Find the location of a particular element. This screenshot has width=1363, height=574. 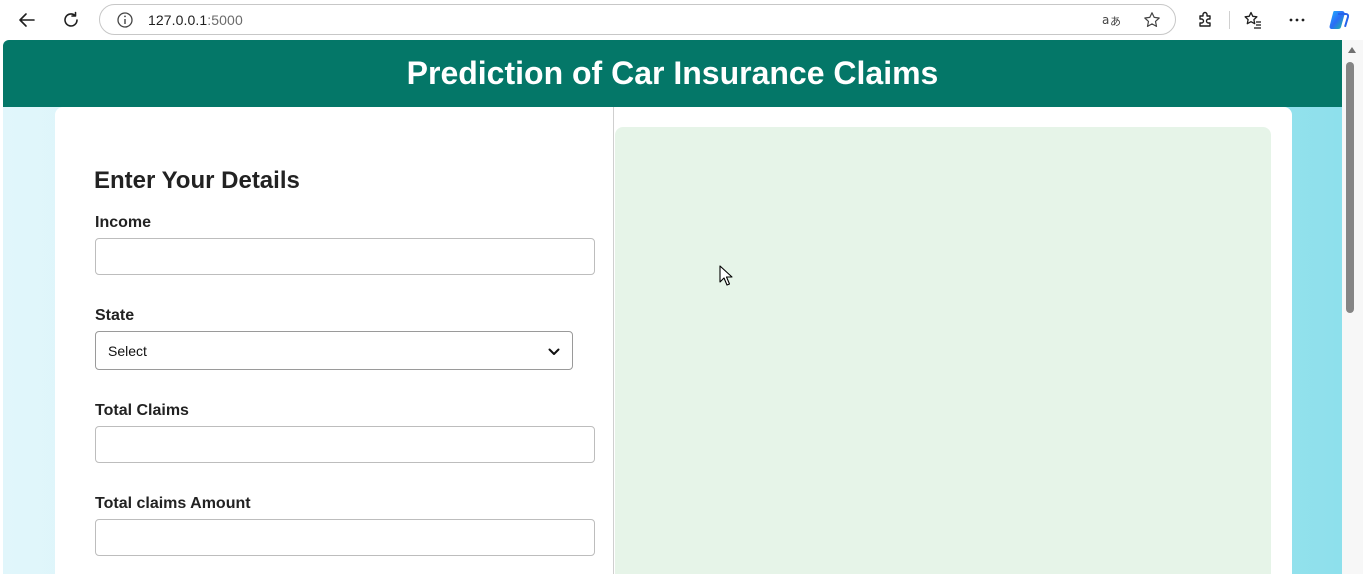

svg-text: あ is located at coordinates (1115, 21).